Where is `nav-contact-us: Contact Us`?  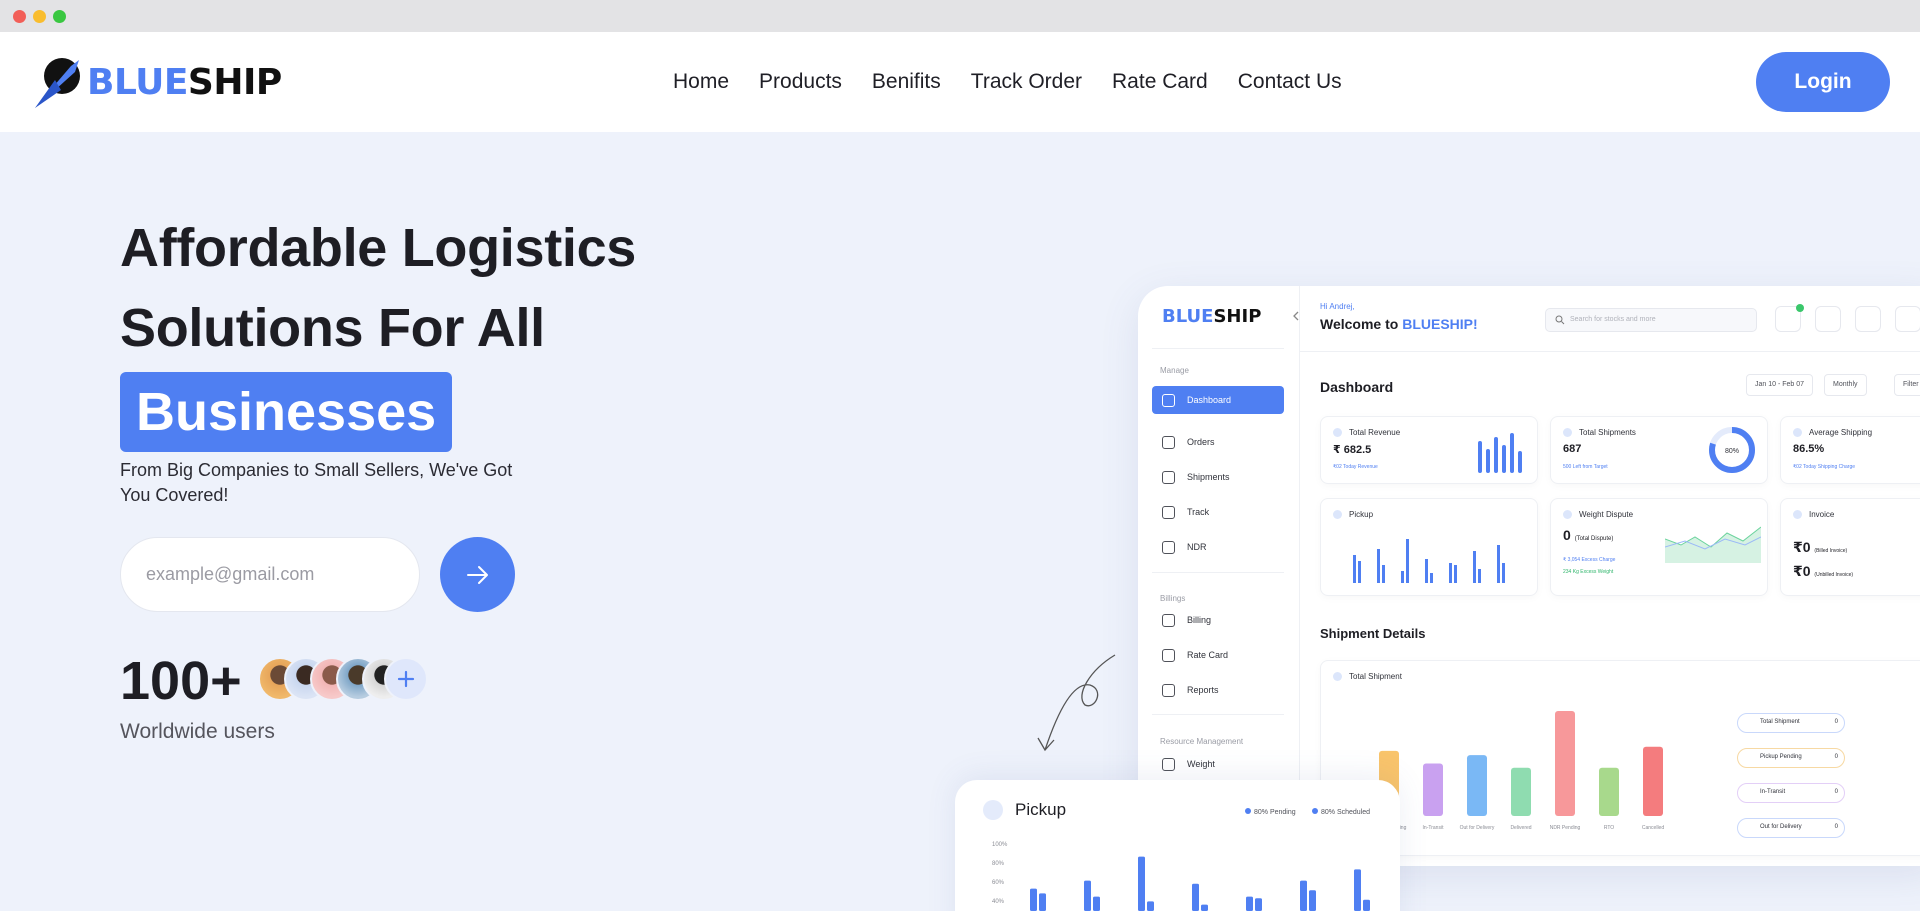 nav-contact-us: Contact Us is located at coordinates (1290, 82).